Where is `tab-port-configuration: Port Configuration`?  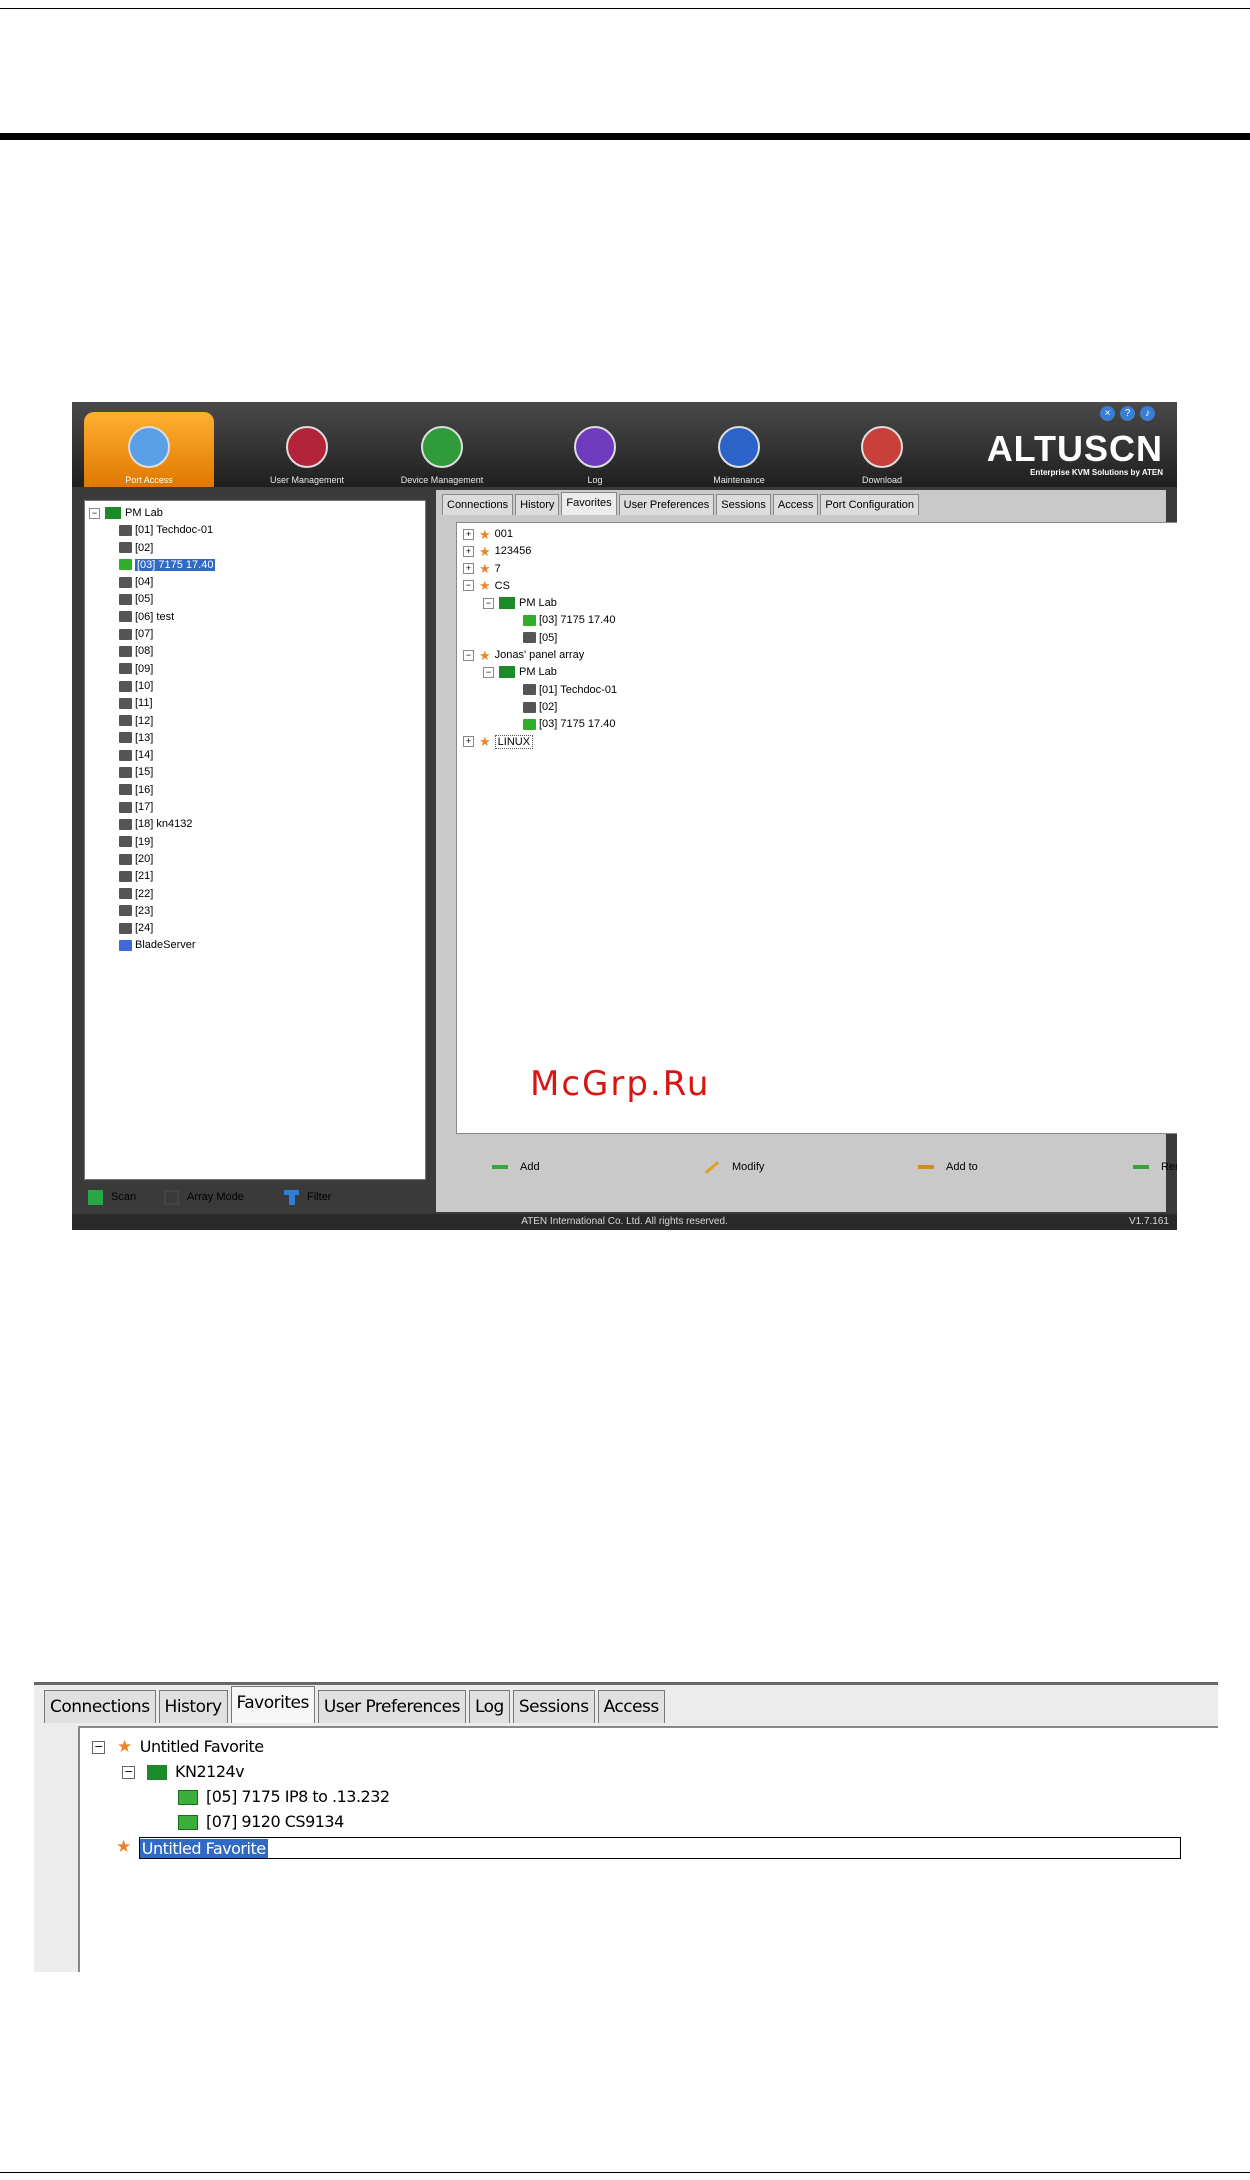
tab-port-configuration: Port Configuration is located at coordinates (870, 504).